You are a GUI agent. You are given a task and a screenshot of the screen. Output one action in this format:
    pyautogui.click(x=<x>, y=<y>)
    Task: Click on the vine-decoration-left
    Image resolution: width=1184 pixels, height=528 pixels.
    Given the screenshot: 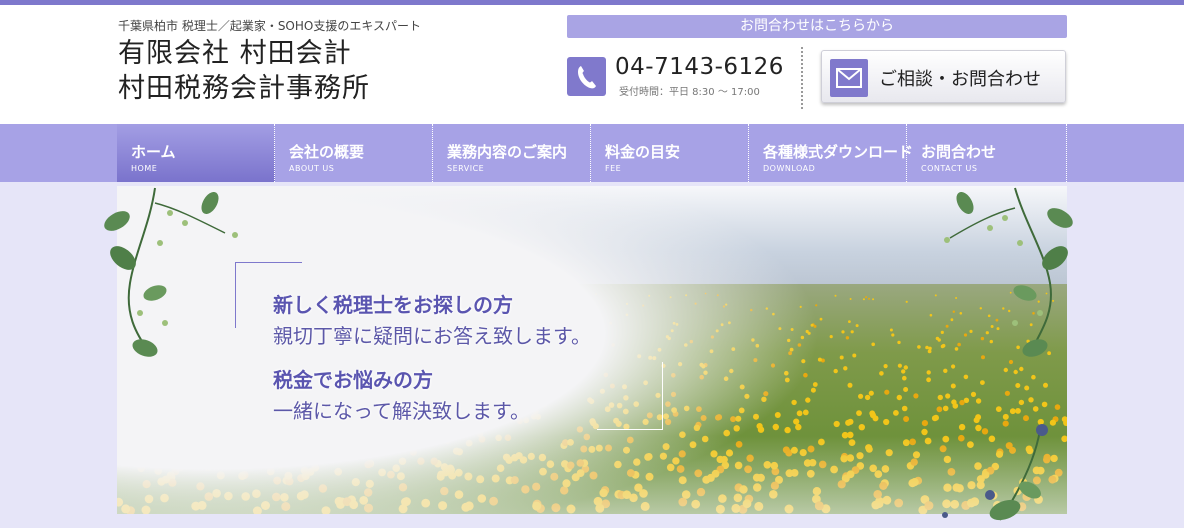 What is the action you would take?
    pyautogui.click(x=171, y=272)
    